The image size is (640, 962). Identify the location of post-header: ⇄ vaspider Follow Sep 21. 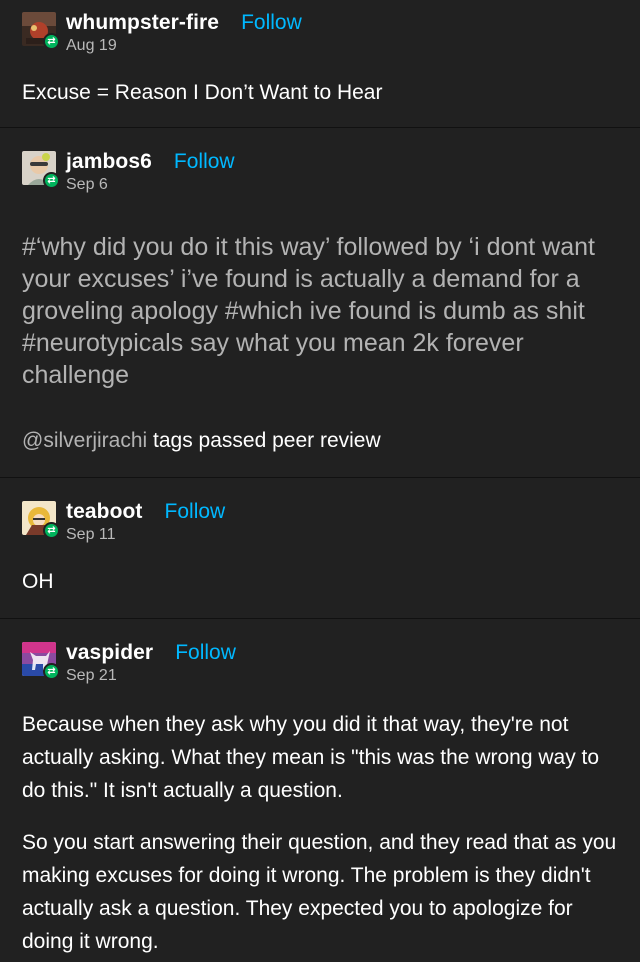
(129, 663).